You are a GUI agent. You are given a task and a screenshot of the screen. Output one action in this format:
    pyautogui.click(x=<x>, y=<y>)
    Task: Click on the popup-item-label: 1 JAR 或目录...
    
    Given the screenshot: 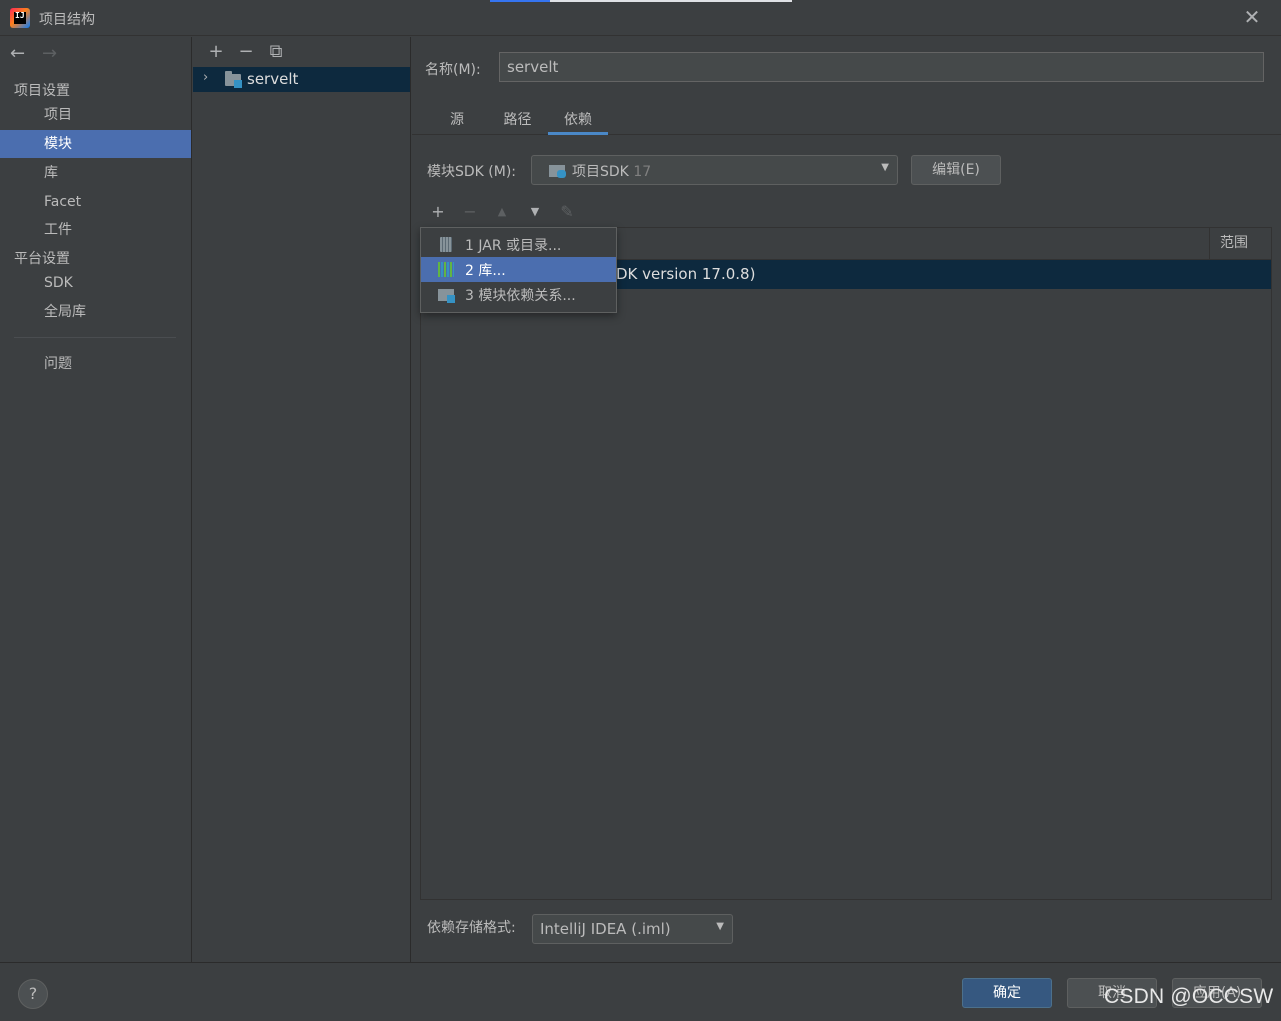 What is the action you would take?
    pyautogui.click(x=513, y=246)
    